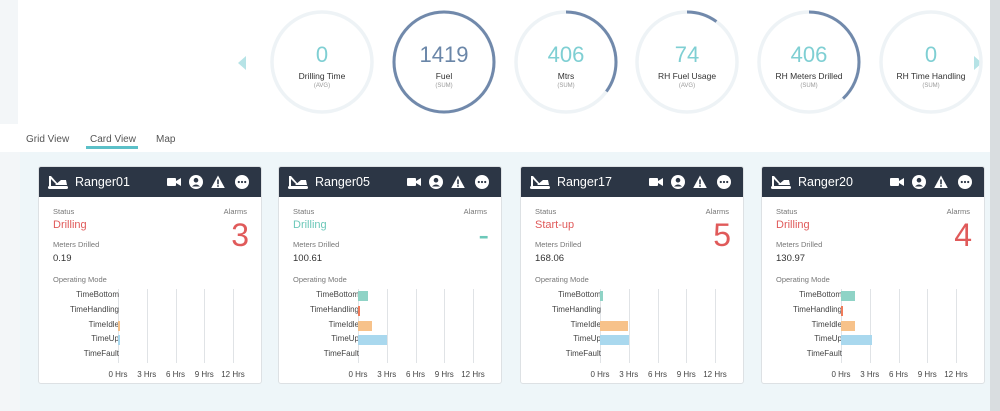  Describe the element at coordinates (112, 147) in the screenshot. I see `active-tab-indicator` at that location.